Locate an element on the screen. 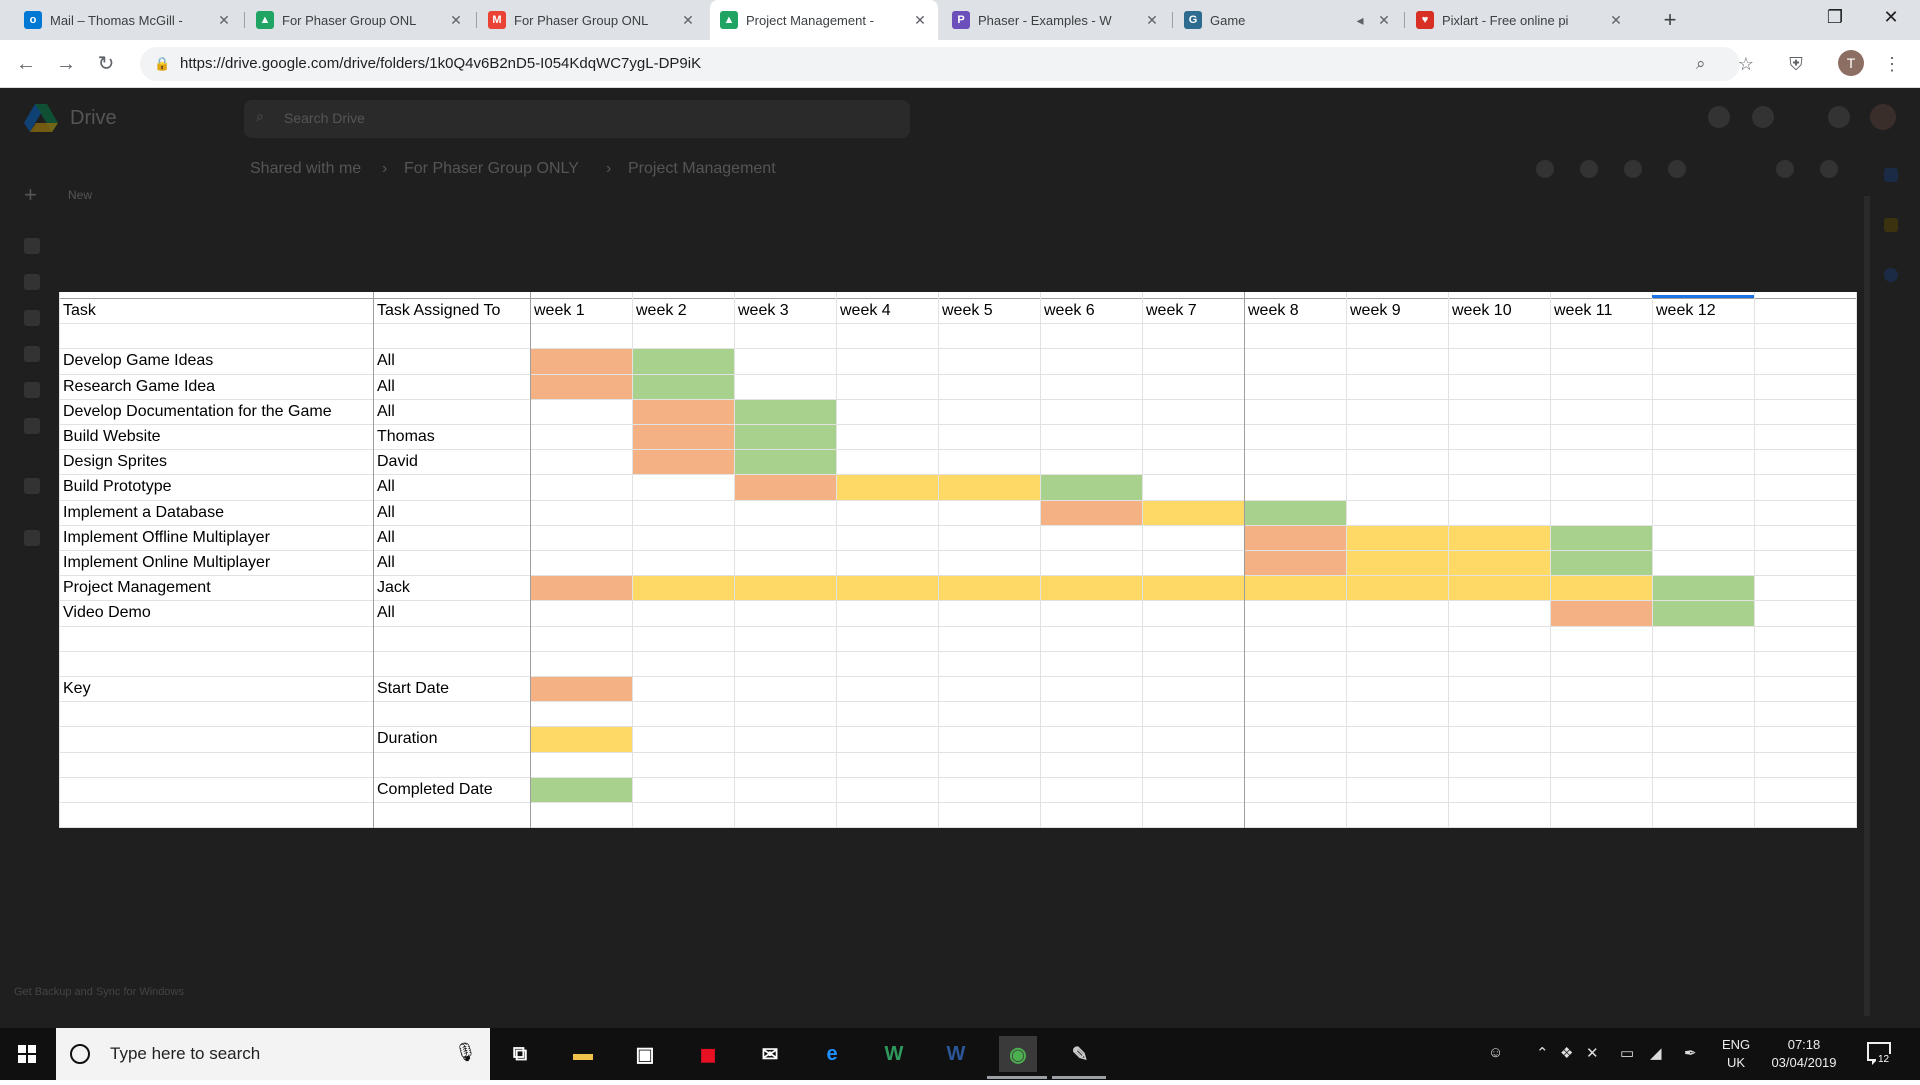  drive-scrollbar is located at coordinates (1867, 606).